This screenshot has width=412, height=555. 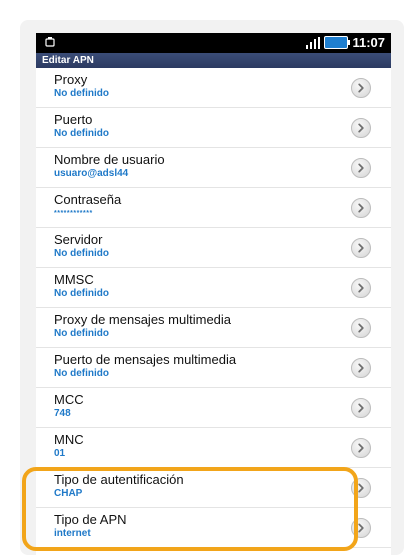 I want to click on setting-label: Nombre de usuario, so click(x=109, y=159).